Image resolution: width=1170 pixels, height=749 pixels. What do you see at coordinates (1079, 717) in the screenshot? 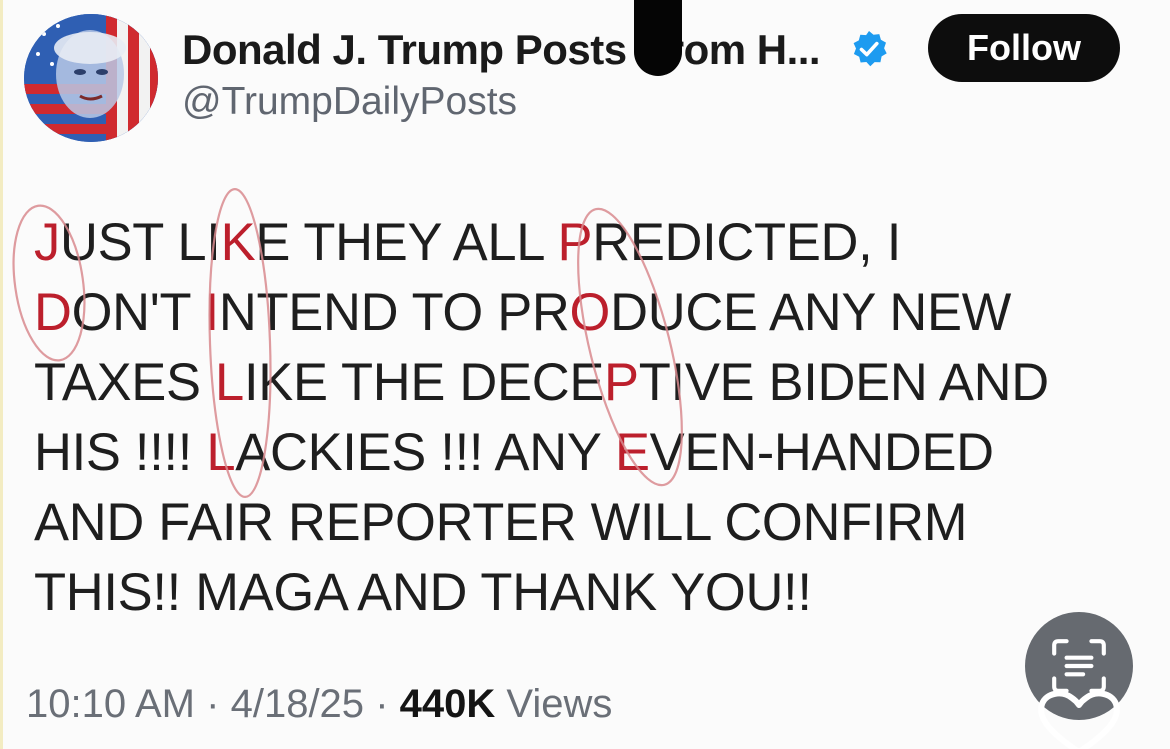
I see `heart-outline-icon` at bounding box center [1079, 717].